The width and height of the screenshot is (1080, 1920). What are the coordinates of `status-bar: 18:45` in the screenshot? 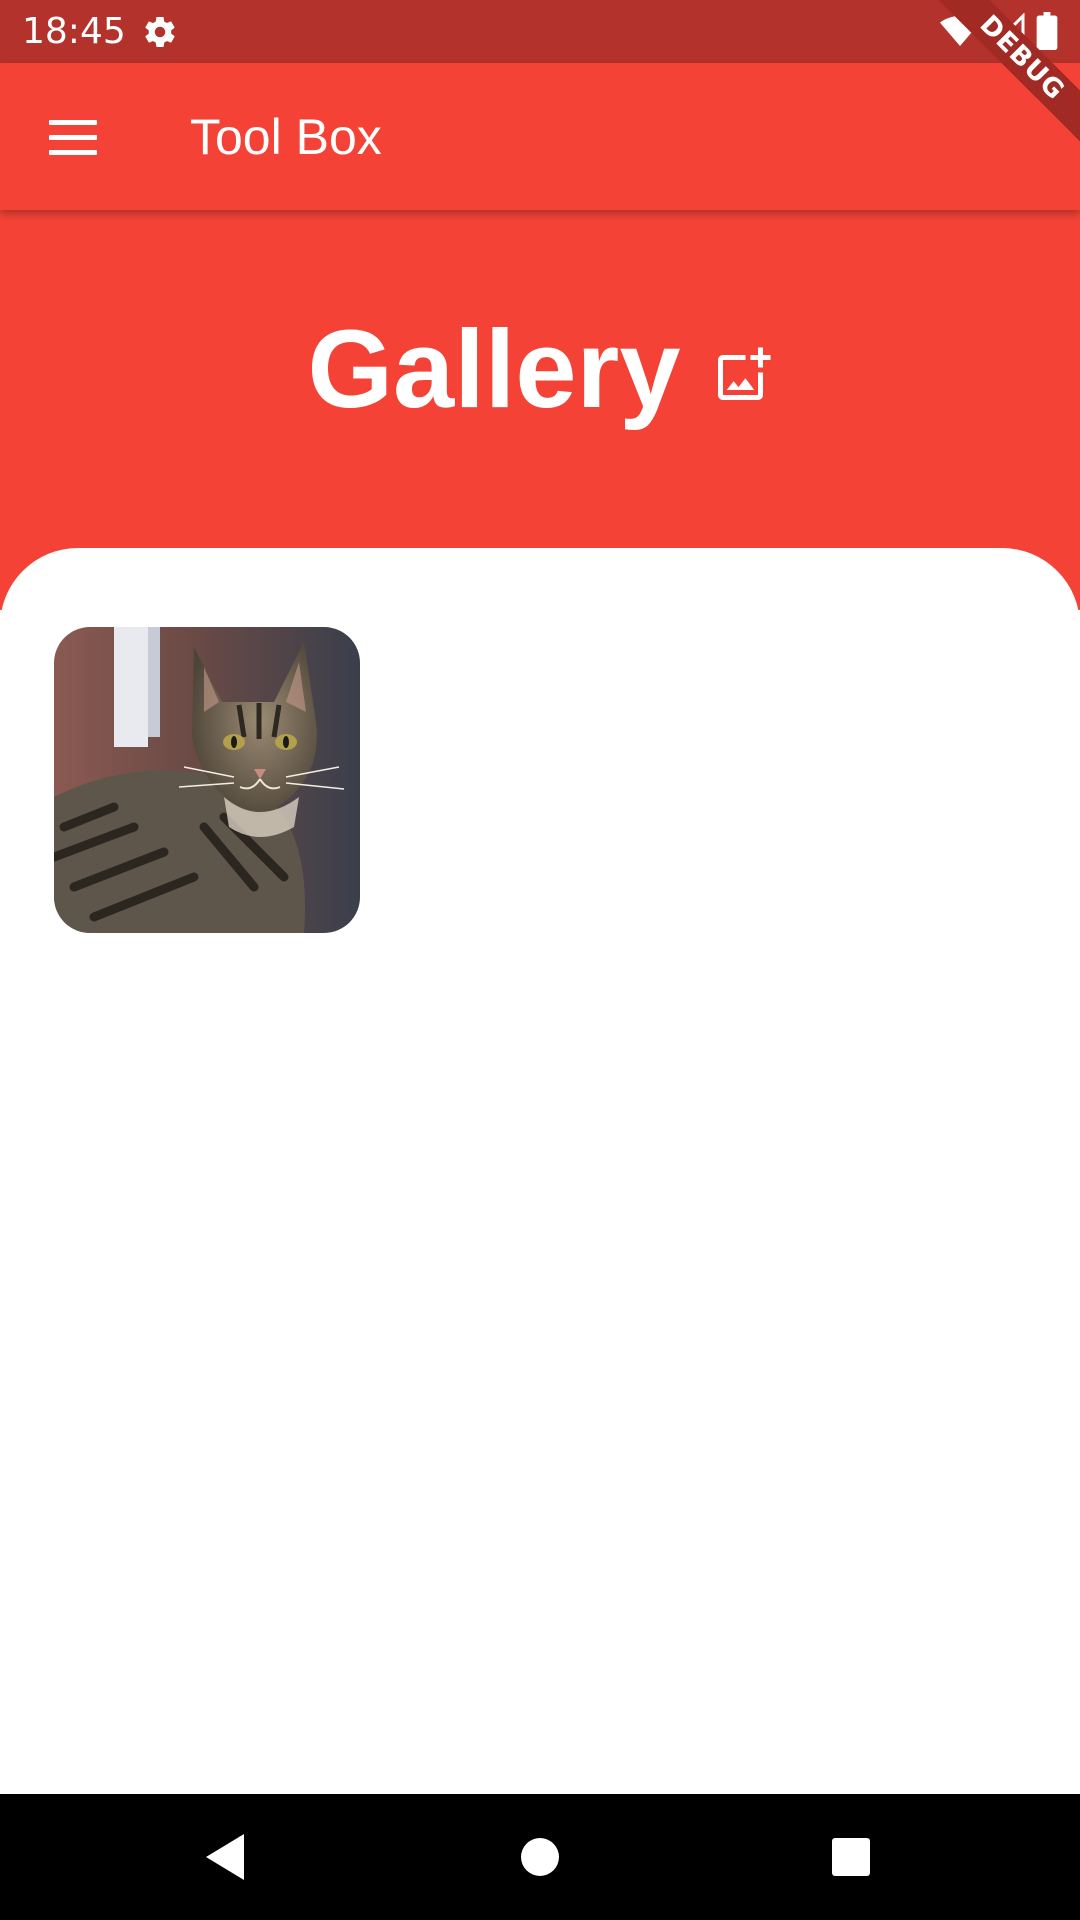 It's located at (540, 31).